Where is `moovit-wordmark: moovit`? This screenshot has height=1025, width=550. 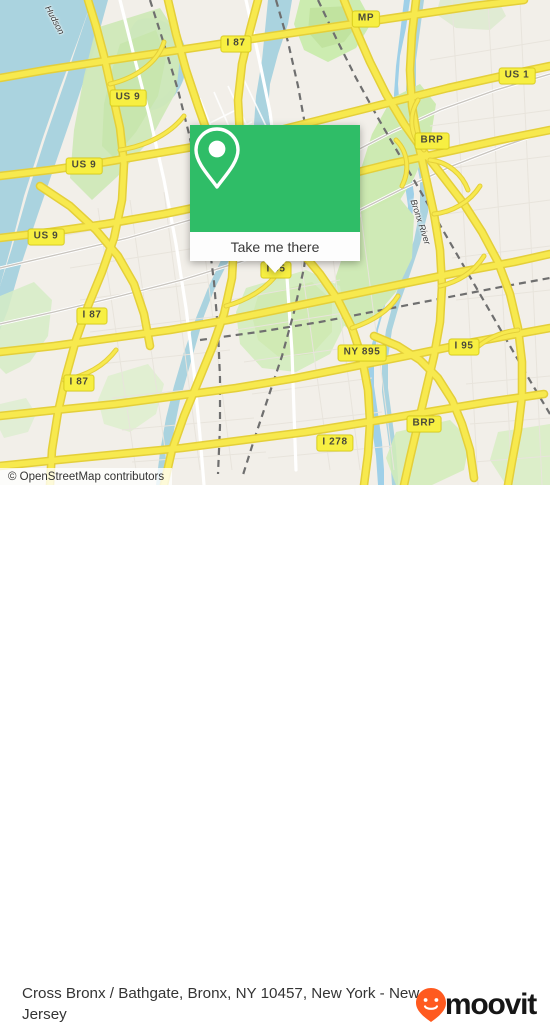
moovit-wordmark: moovit is located at coordinates (490, 1004).